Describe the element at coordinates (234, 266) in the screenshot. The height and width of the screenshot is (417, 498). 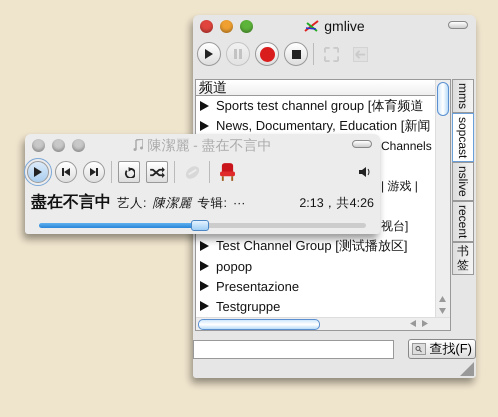
I see `channel-group: popop` at that location.